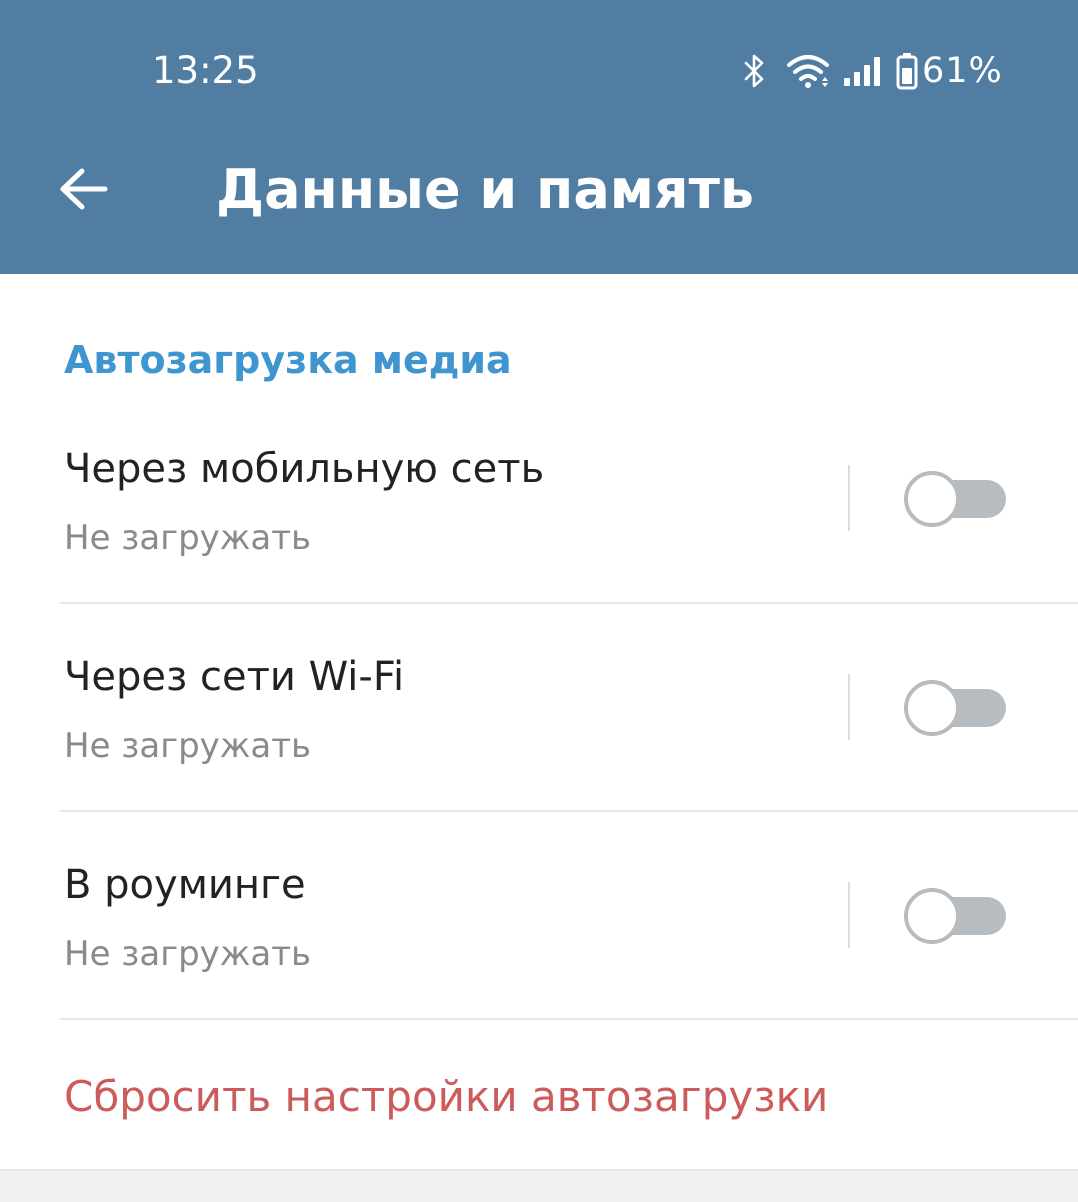 This screenshot has height=1202, width=1078. Describe the element at coordinates (485, 189) in the screenshot. I see `page-title: Данные и память` at that location.